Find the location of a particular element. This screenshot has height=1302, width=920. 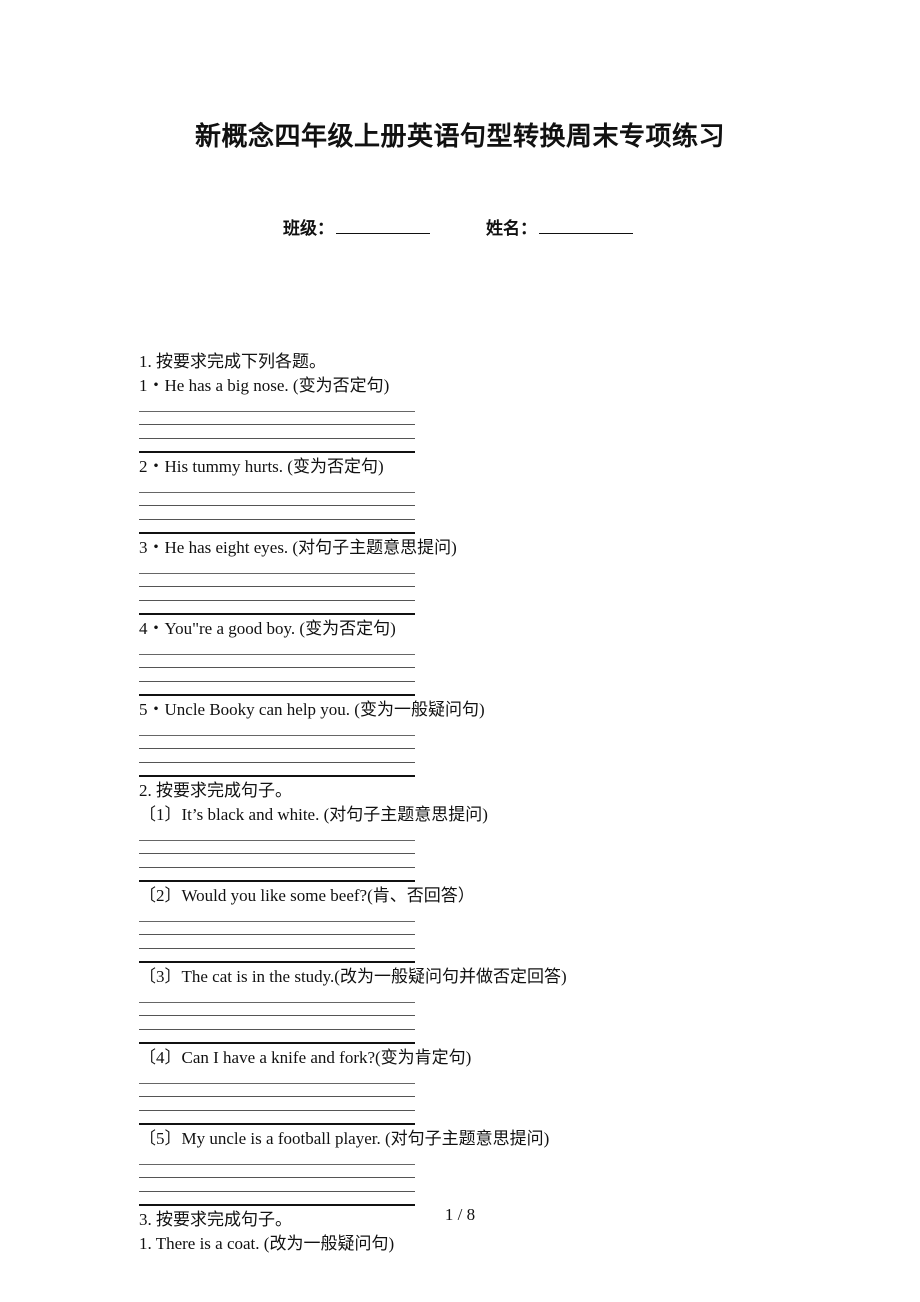

student-info: 班级： 姓名： is located at coordinates (458, 226).